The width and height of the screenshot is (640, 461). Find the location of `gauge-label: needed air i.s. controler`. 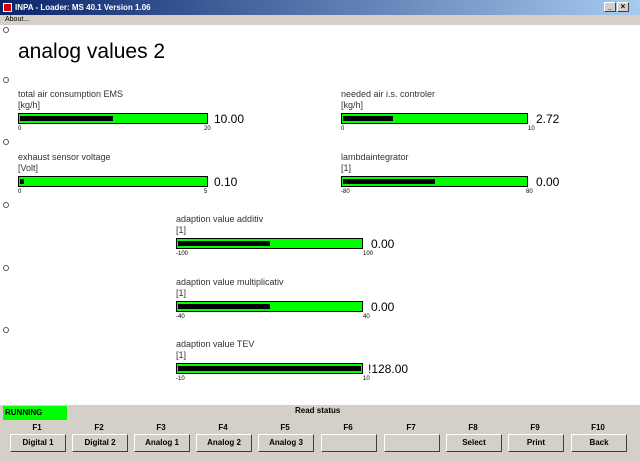

gauge-label: needed air i.s. controler is located at coordinates (388, 94).